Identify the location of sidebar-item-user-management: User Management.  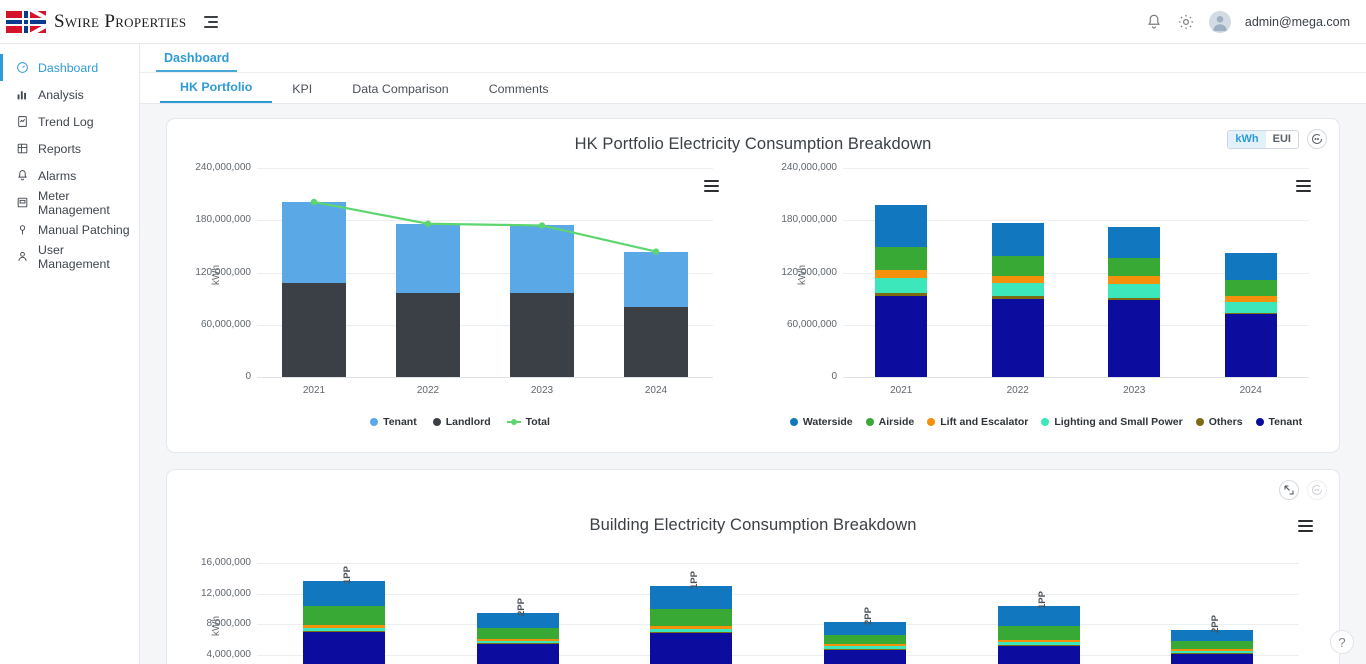
(69, 256).